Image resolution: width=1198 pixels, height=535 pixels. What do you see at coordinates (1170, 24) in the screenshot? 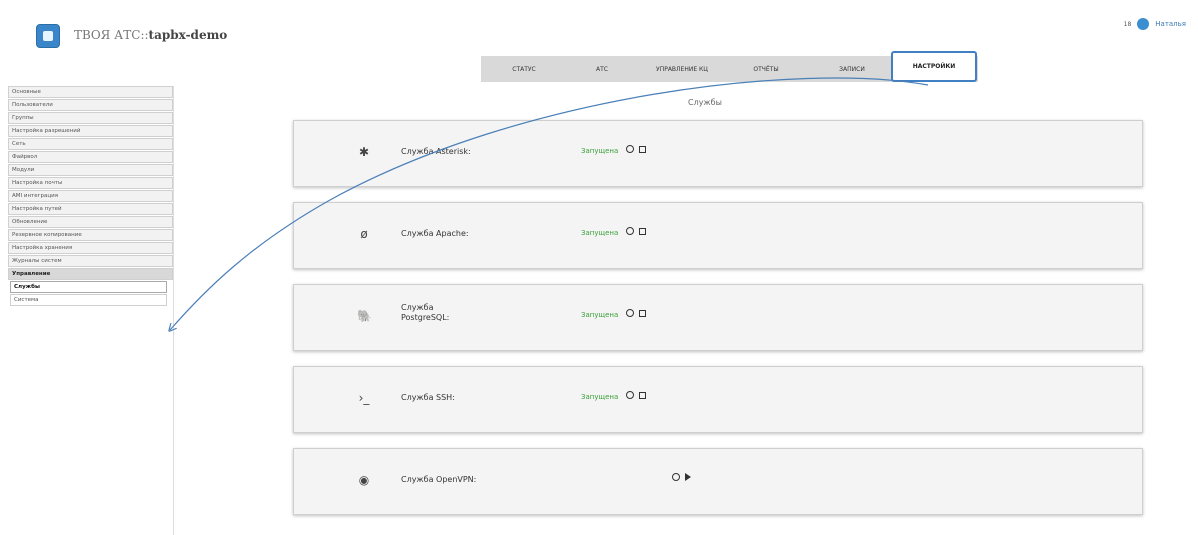
I see `user-name: Наталья` at bounding box center [1170, 24].